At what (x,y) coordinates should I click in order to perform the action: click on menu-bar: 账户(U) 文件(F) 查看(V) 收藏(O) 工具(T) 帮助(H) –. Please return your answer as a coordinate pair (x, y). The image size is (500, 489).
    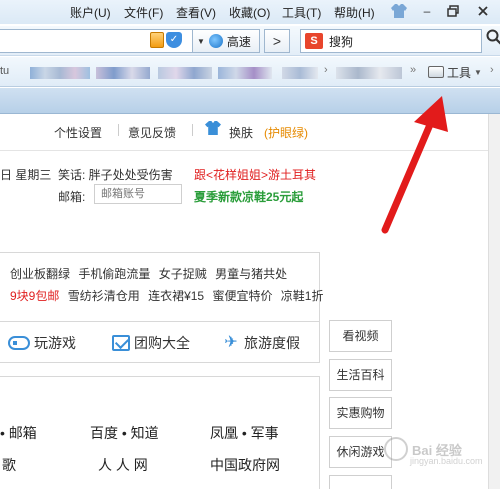
    Looking at the image, I should click on (250, 12).